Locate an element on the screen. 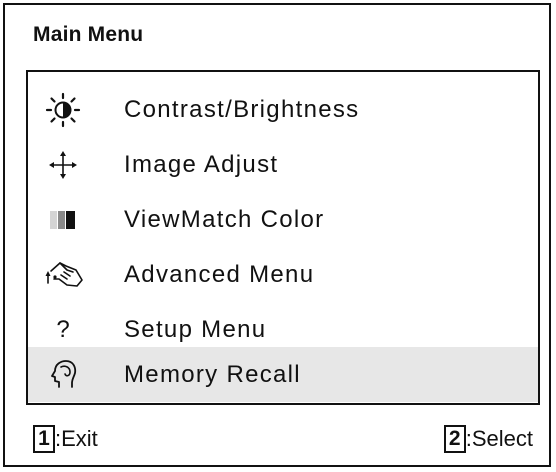 This screenshot has height=472, width=556. footer-hint-bar: 1:Exit 2:Select is located at coordinates (283, 439).